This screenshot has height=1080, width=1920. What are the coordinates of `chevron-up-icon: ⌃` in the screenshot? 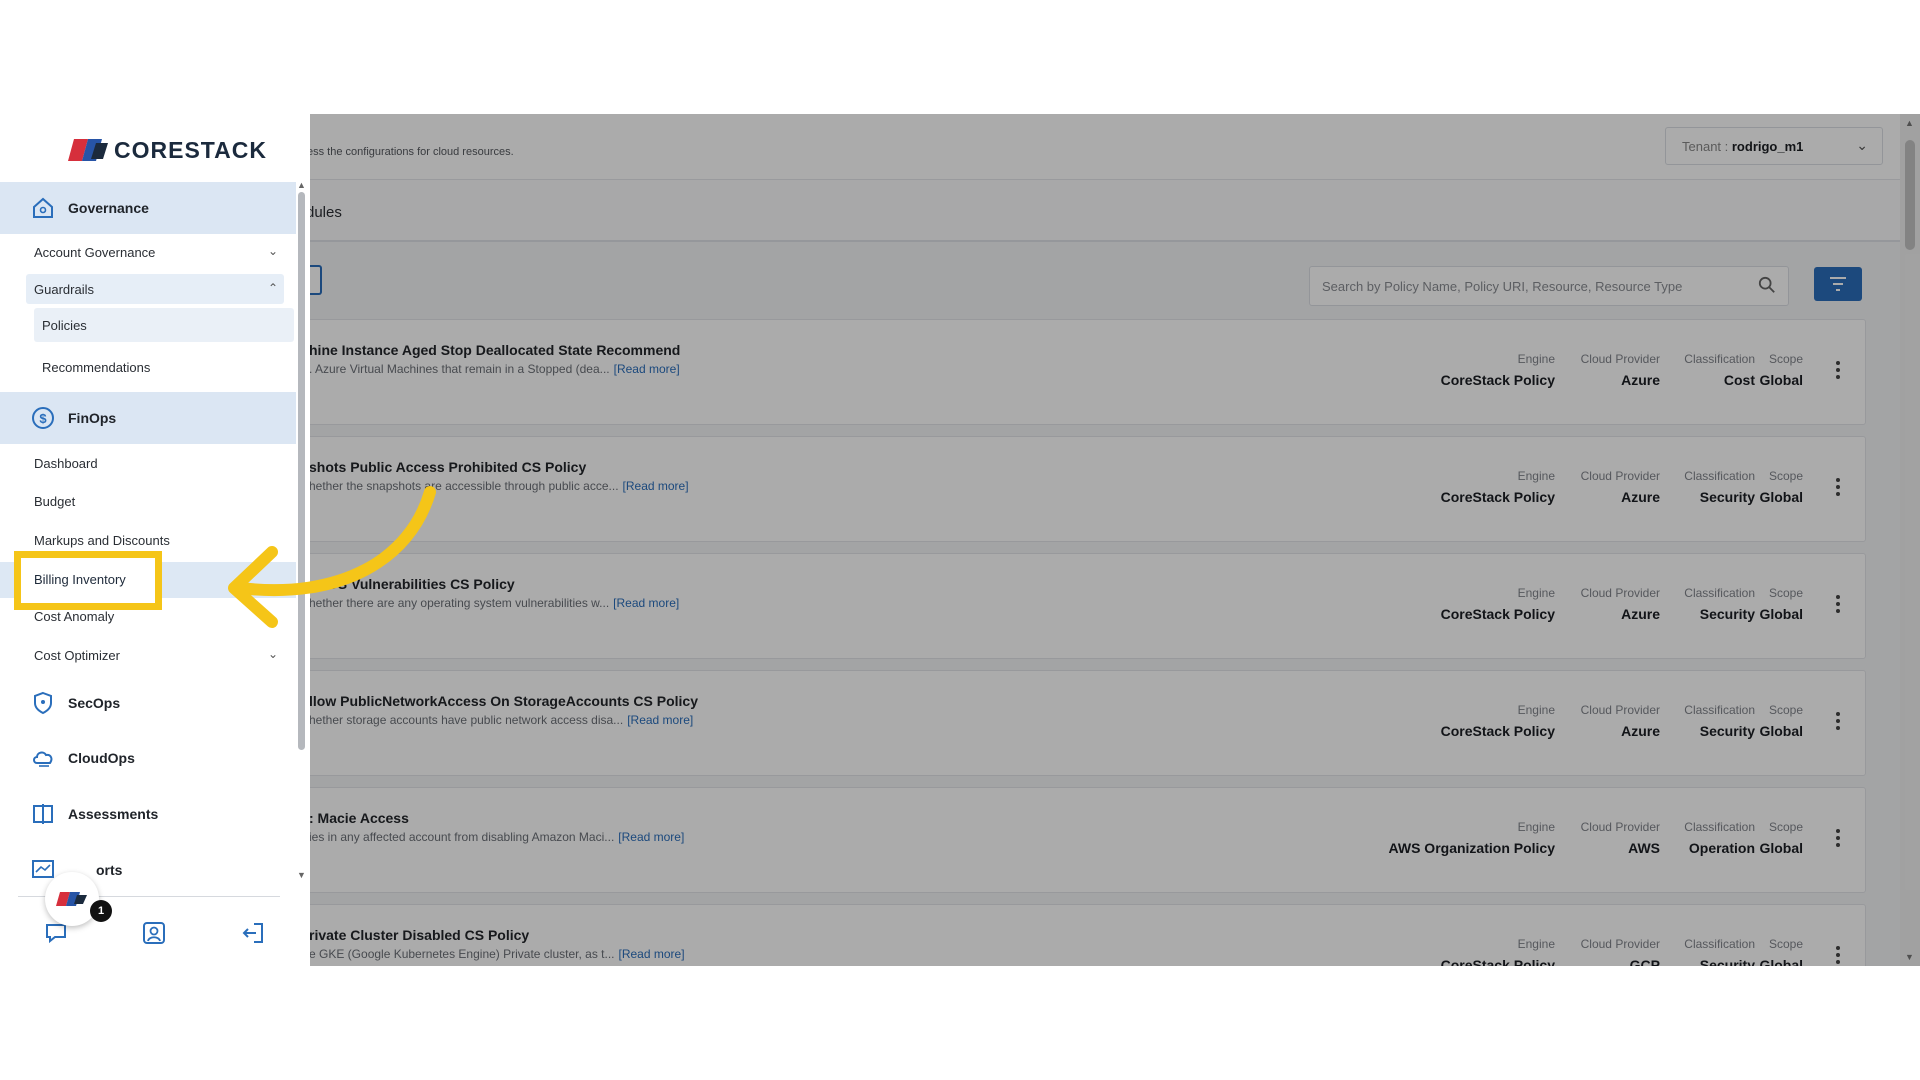 It's located at (272, 288).